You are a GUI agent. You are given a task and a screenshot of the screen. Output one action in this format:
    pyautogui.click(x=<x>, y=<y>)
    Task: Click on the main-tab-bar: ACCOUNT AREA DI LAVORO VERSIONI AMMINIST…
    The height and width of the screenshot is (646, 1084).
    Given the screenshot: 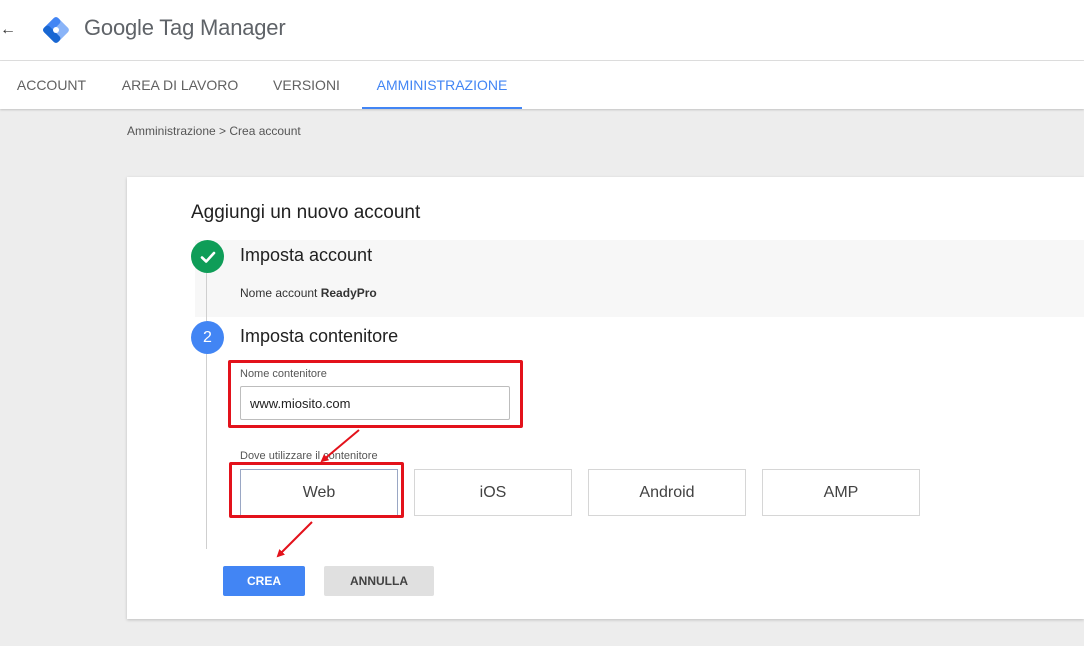 What is the action you would take?
    pyautogui.click(x=542, y=85)
    